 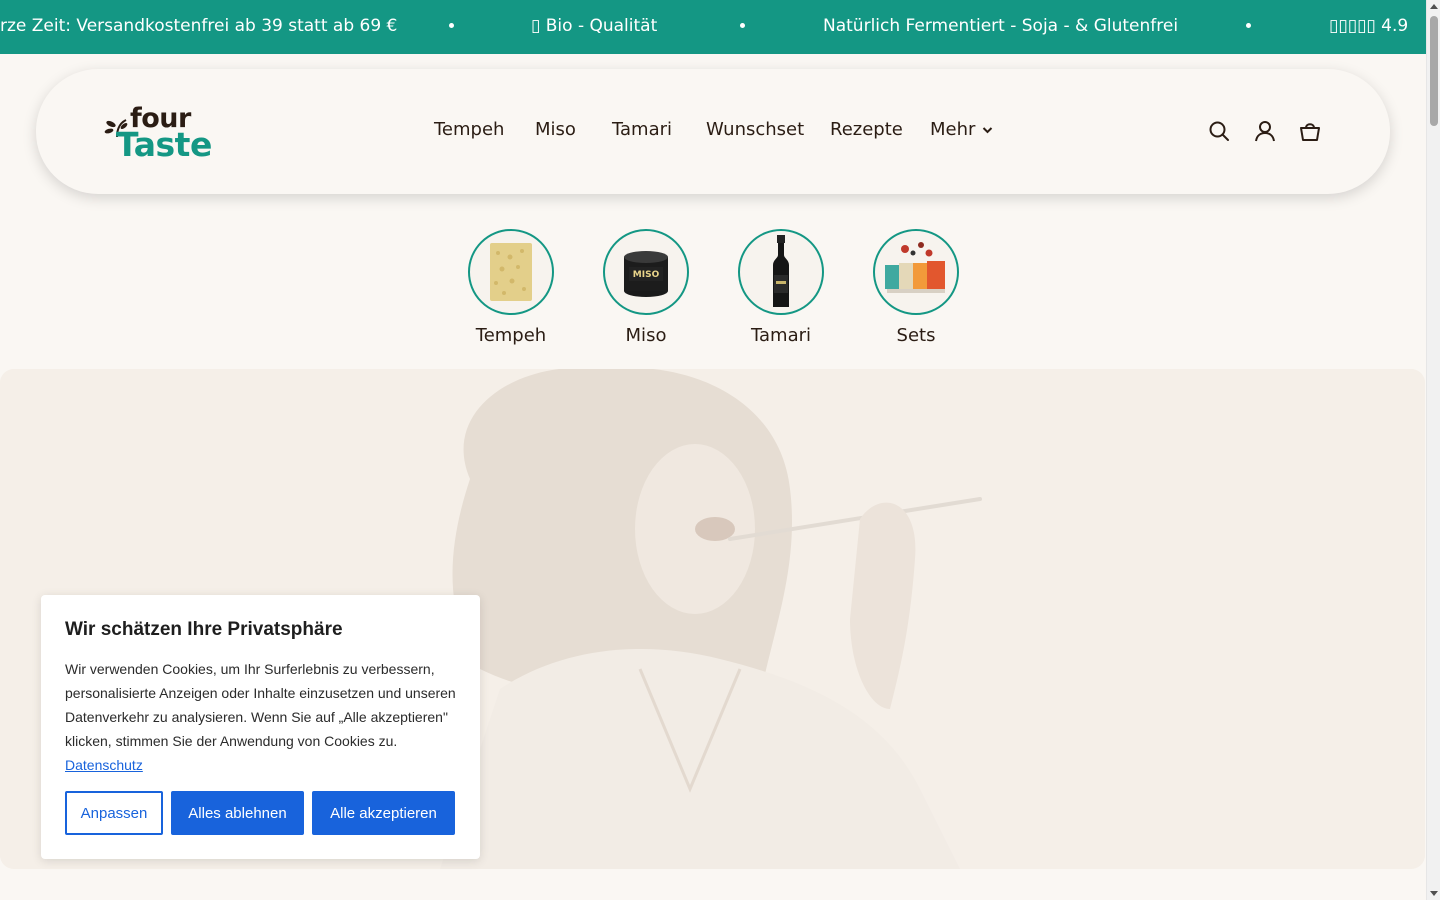 I want to click on reject-all-button: Alles ablehnen, so click(x=237, y=813).